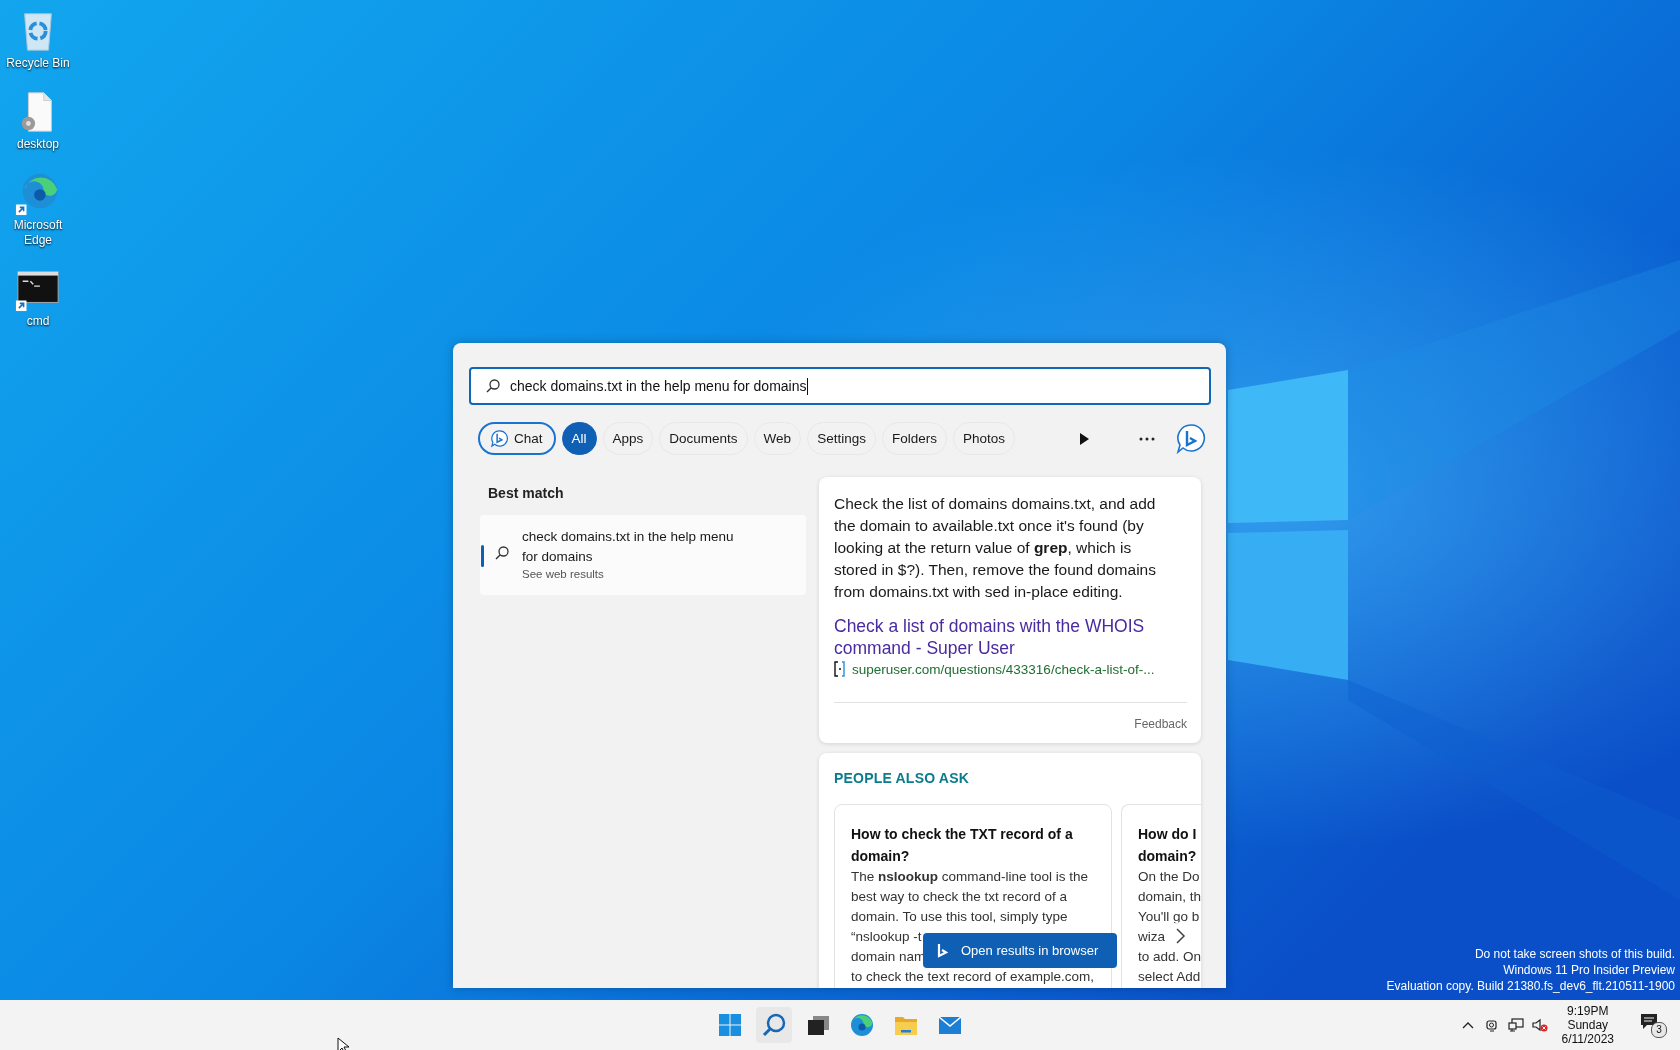  What do you see at coordinates (526, 493) in the screenshot?
I see `section-heading: Best match` at bounding box center [526, 493].